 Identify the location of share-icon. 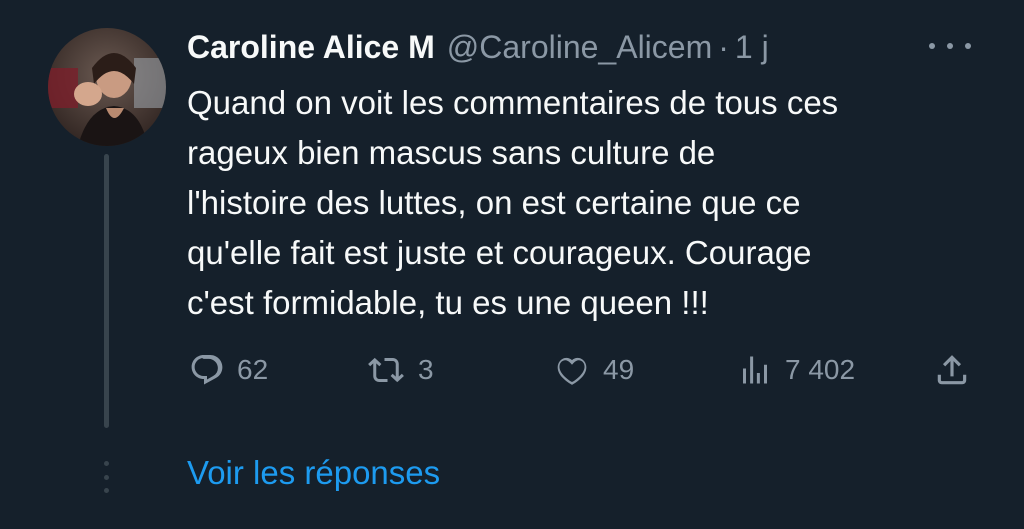
(952, 370).